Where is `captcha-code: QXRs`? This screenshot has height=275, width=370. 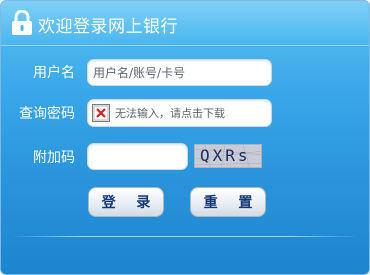 captcha-code: QXRs is located at coordinates (225, 155).